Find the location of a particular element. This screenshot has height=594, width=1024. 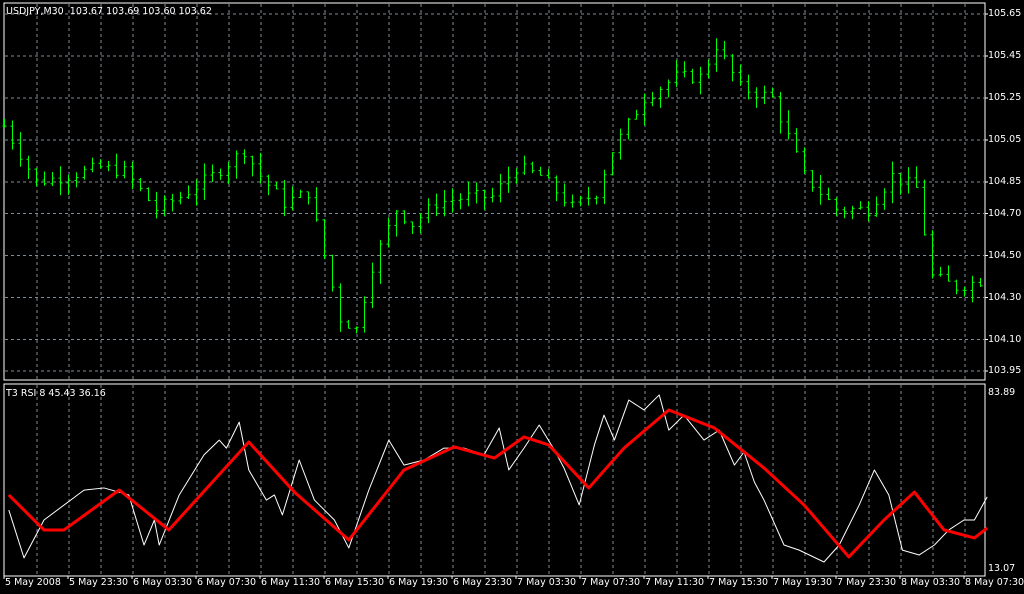

price-label: 105.25 is located at coordinates (1005, 97).